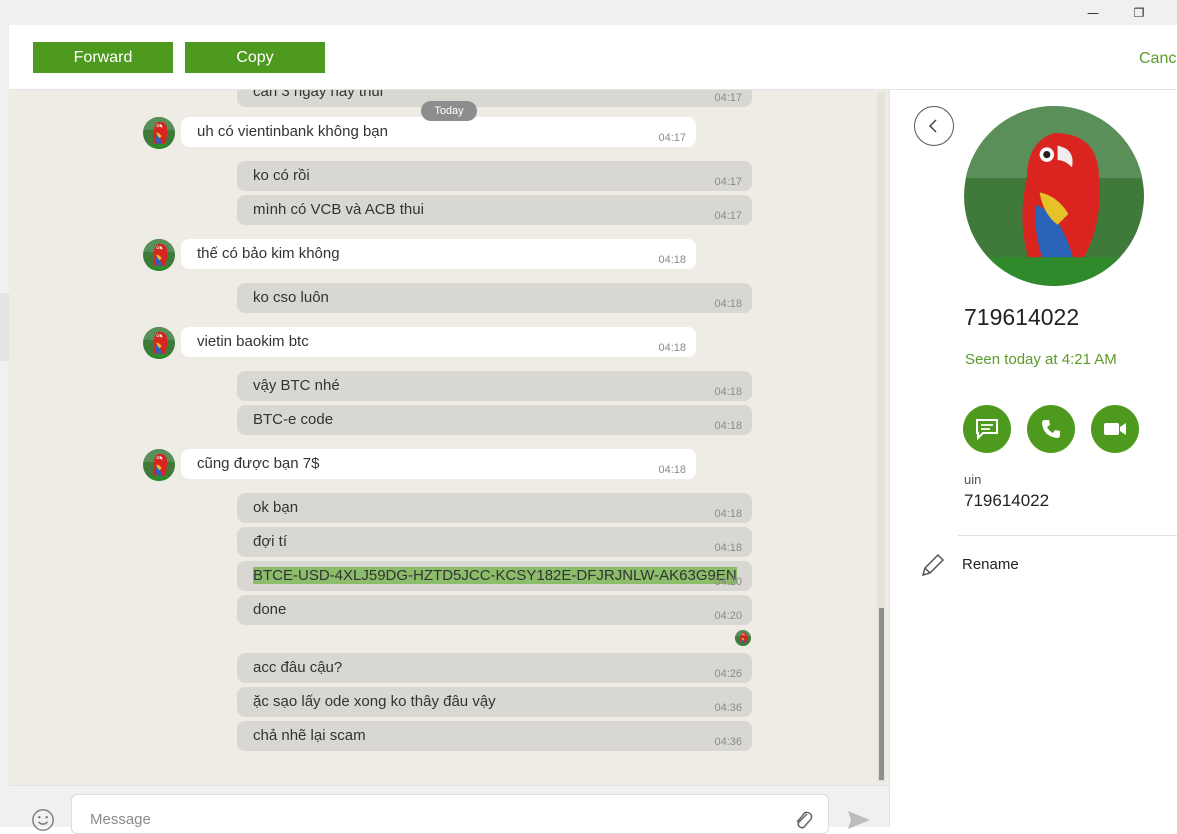 The height and width of the screenshot is (834, 1177). Describe the element at coordinates (494, 610) in the screenshot. I see `outgoing-message: done 04:20` at that location.